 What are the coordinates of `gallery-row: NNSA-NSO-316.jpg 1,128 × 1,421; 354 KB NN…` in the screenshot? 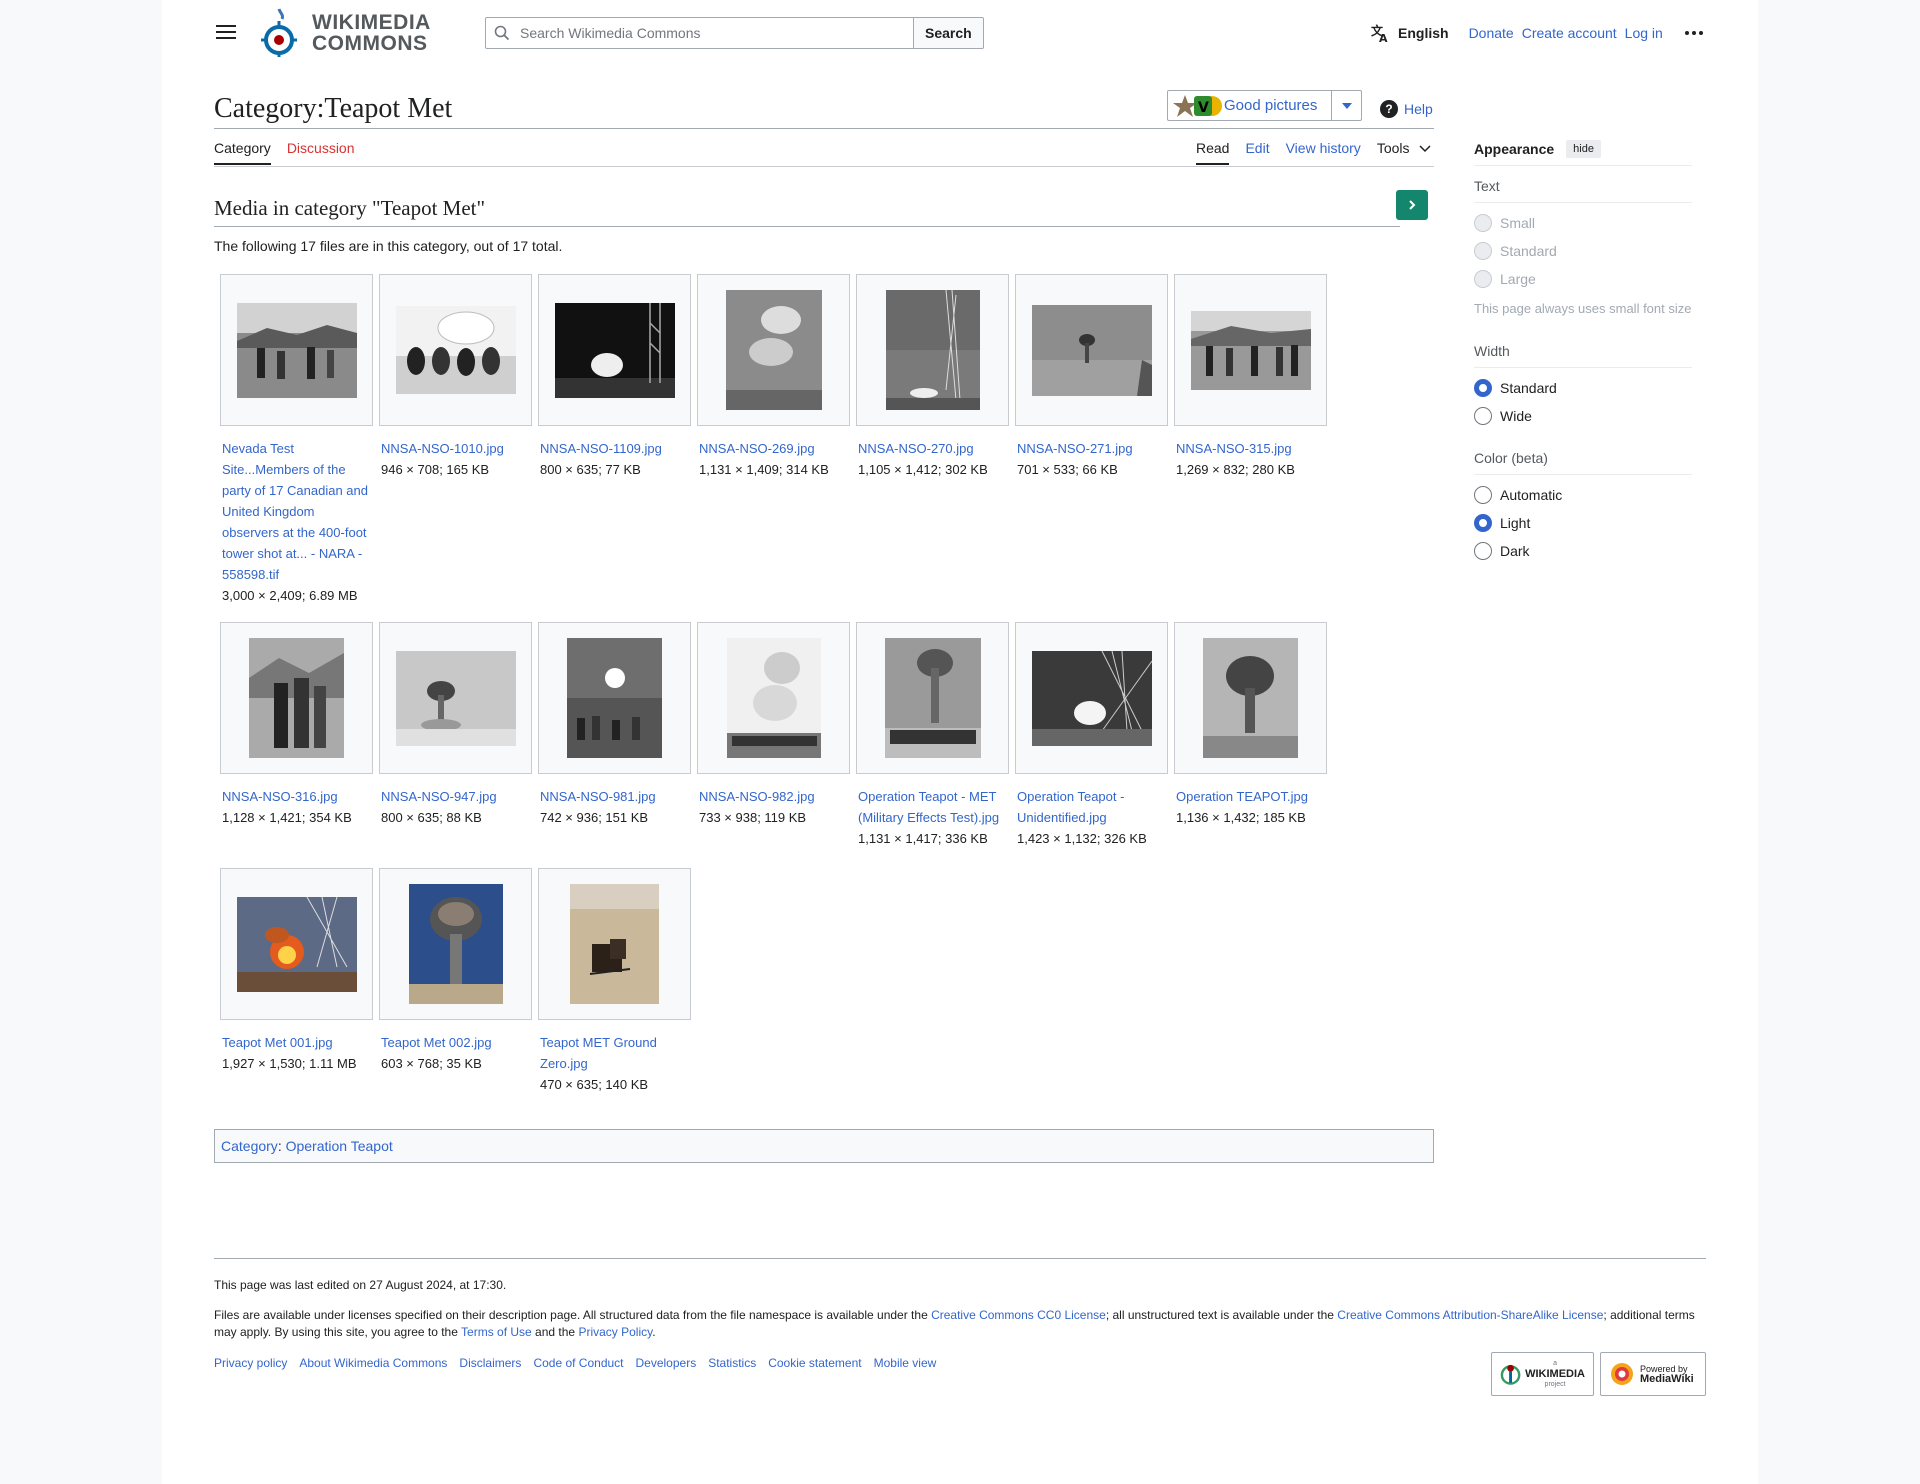 It's located at (790, 745).